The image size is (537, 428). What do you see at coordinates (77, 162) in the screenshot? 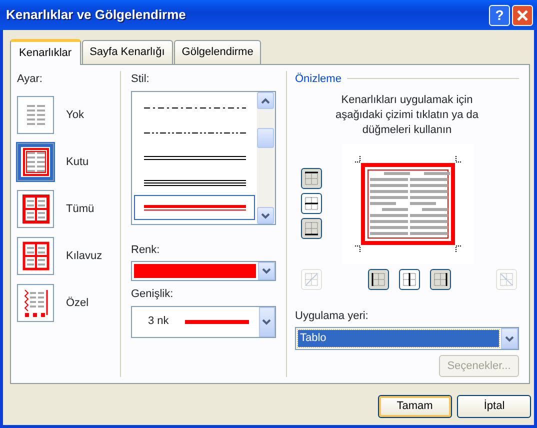
I see `setting-label: Kutu` at bounding box center [77, 162].